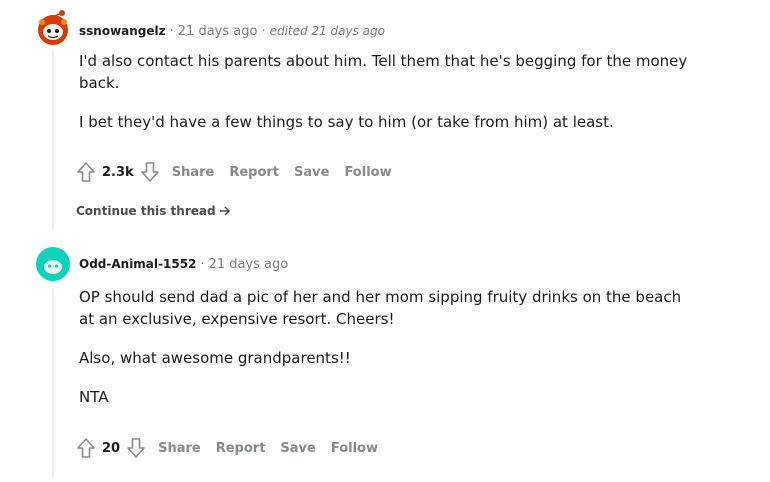 Image resolution: width=770 pixels, height=482 pixels. What do you see at coordinates (146, 211) in the screenshot?
I see `continue-thread-label: Continue this thread` at bounding box center [146, 211].